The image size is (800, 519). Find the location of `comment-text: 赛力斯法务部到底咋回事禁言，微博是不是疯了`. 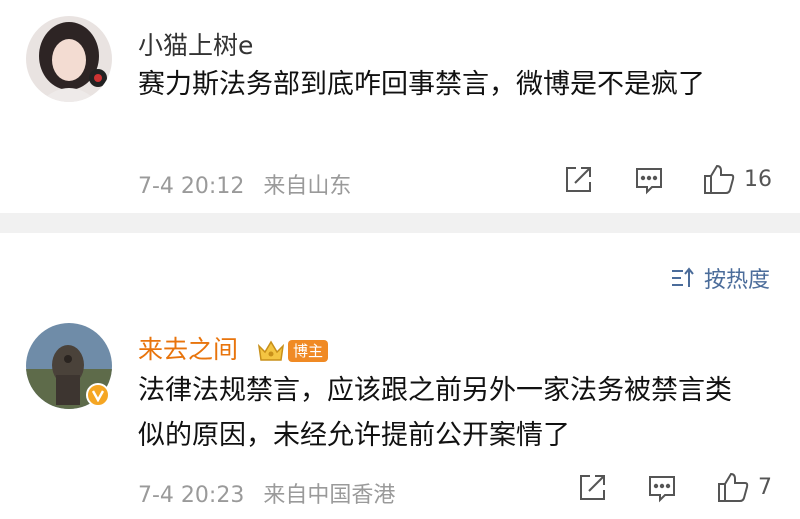

comment-text: 赛力斯法务部到底咋回事禁言，微博是不是疯了 is located at coordinates (421, 84).